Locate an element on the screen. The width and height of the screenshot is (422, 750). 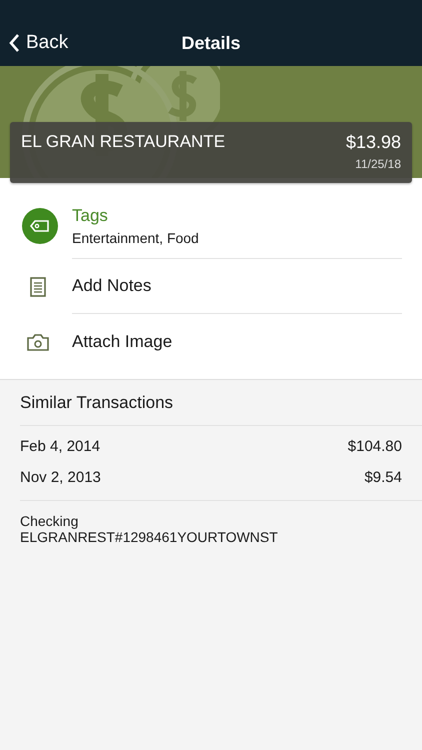
account-name: Checking is located at coordinates (50, 521).